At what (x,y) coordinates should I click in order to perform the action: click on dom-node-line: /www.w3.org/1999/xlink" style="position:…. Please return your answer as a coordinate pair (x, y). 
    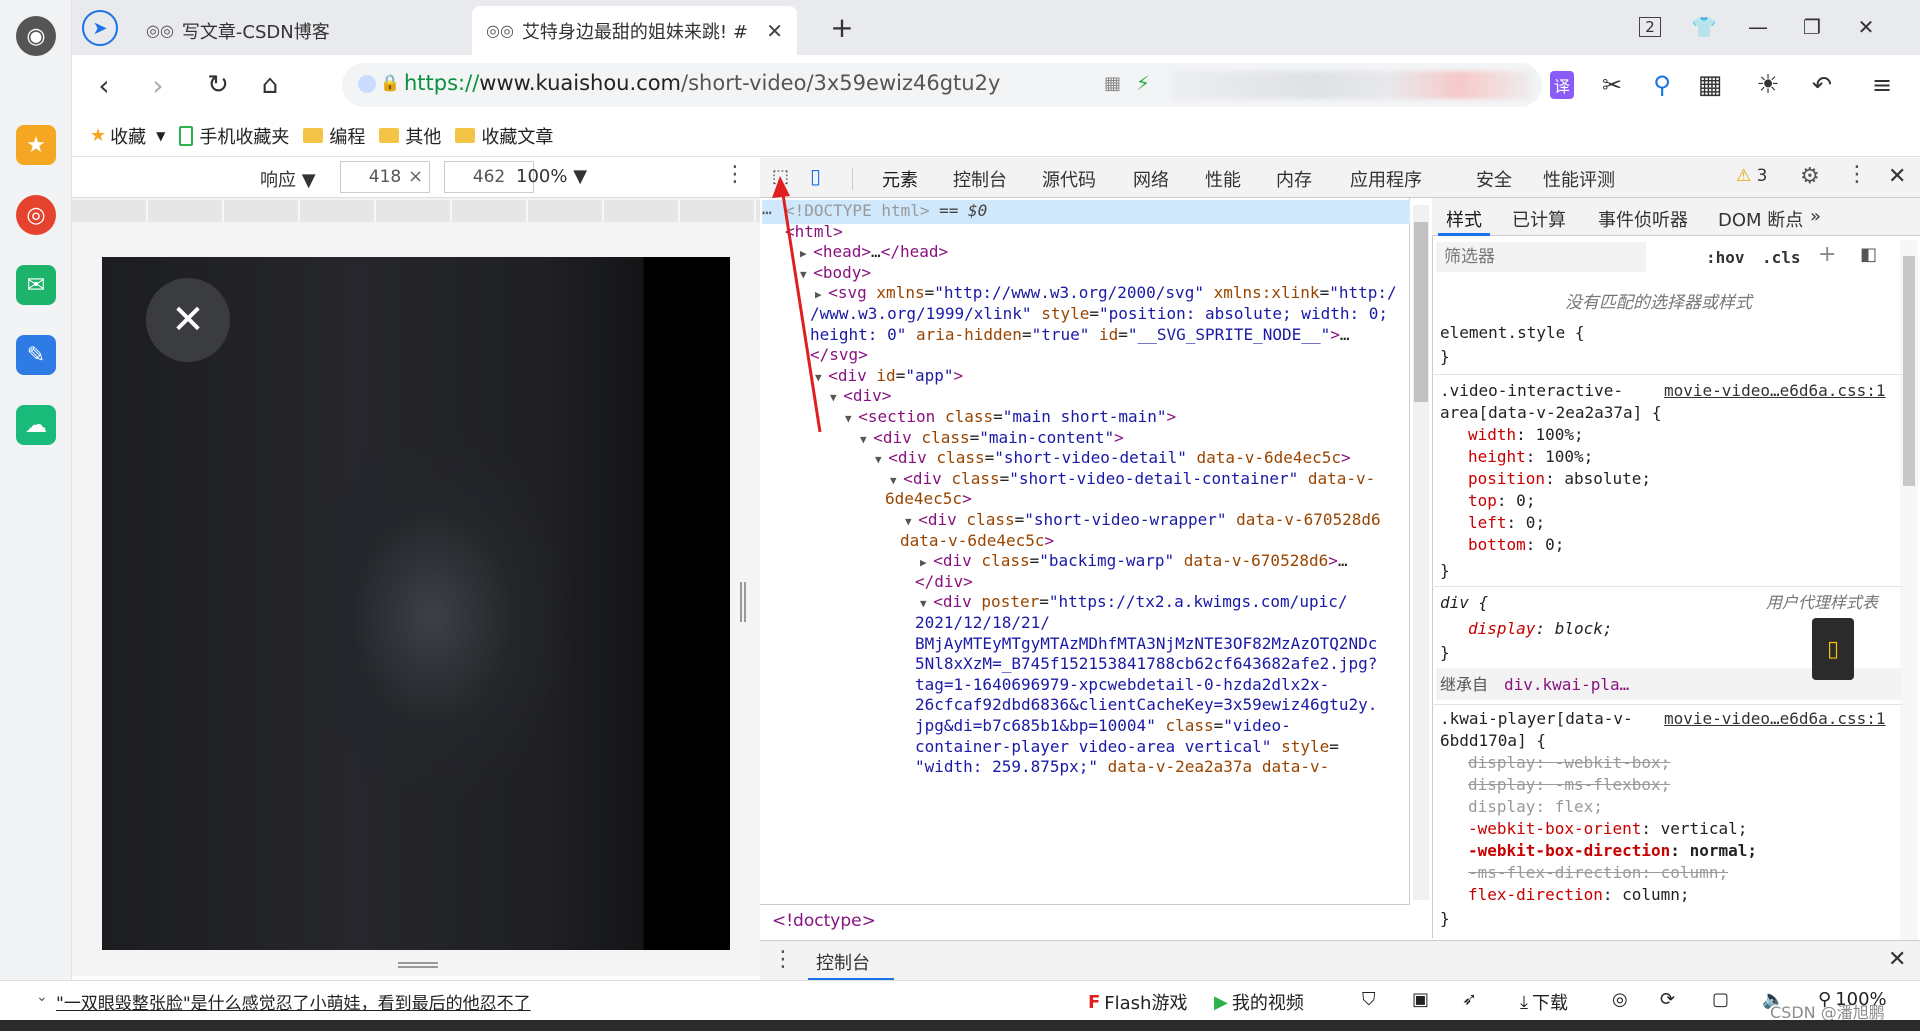
    Looking at the image, I should click on (1099, 314).